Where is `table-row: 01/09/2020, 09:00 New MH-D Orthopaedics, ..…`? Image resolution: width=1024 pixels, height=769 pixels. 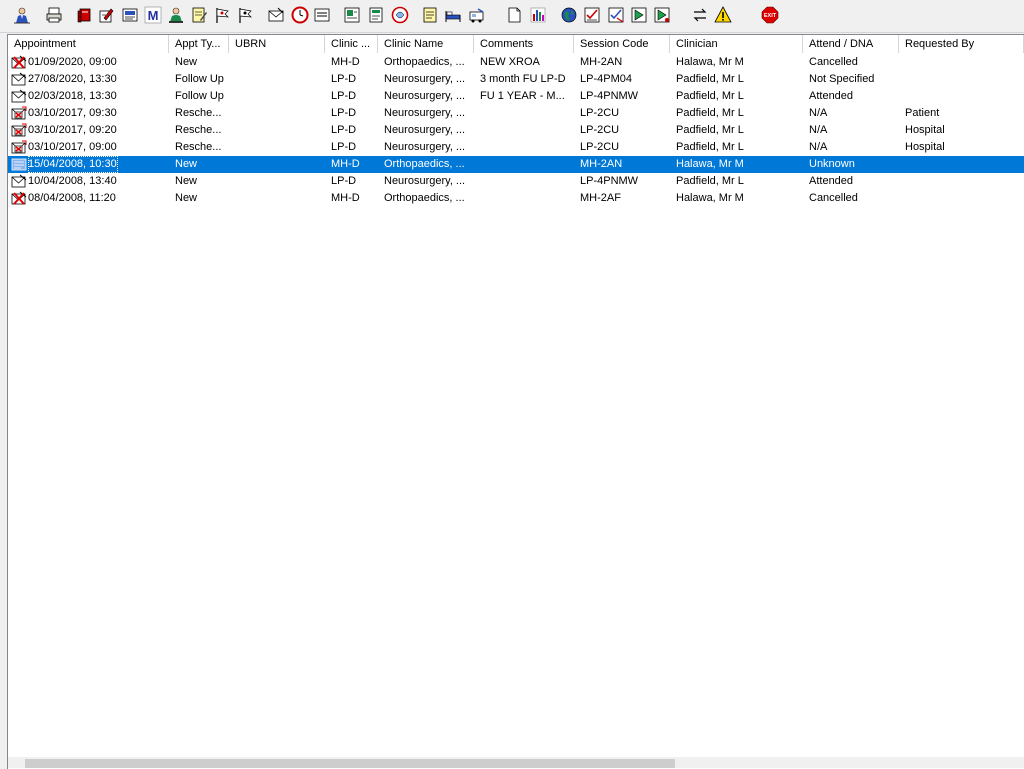
table-row: 01/09/2020, 09:00 New MH-D Orthopaedics, ..… is located at coordinates (516, 62).